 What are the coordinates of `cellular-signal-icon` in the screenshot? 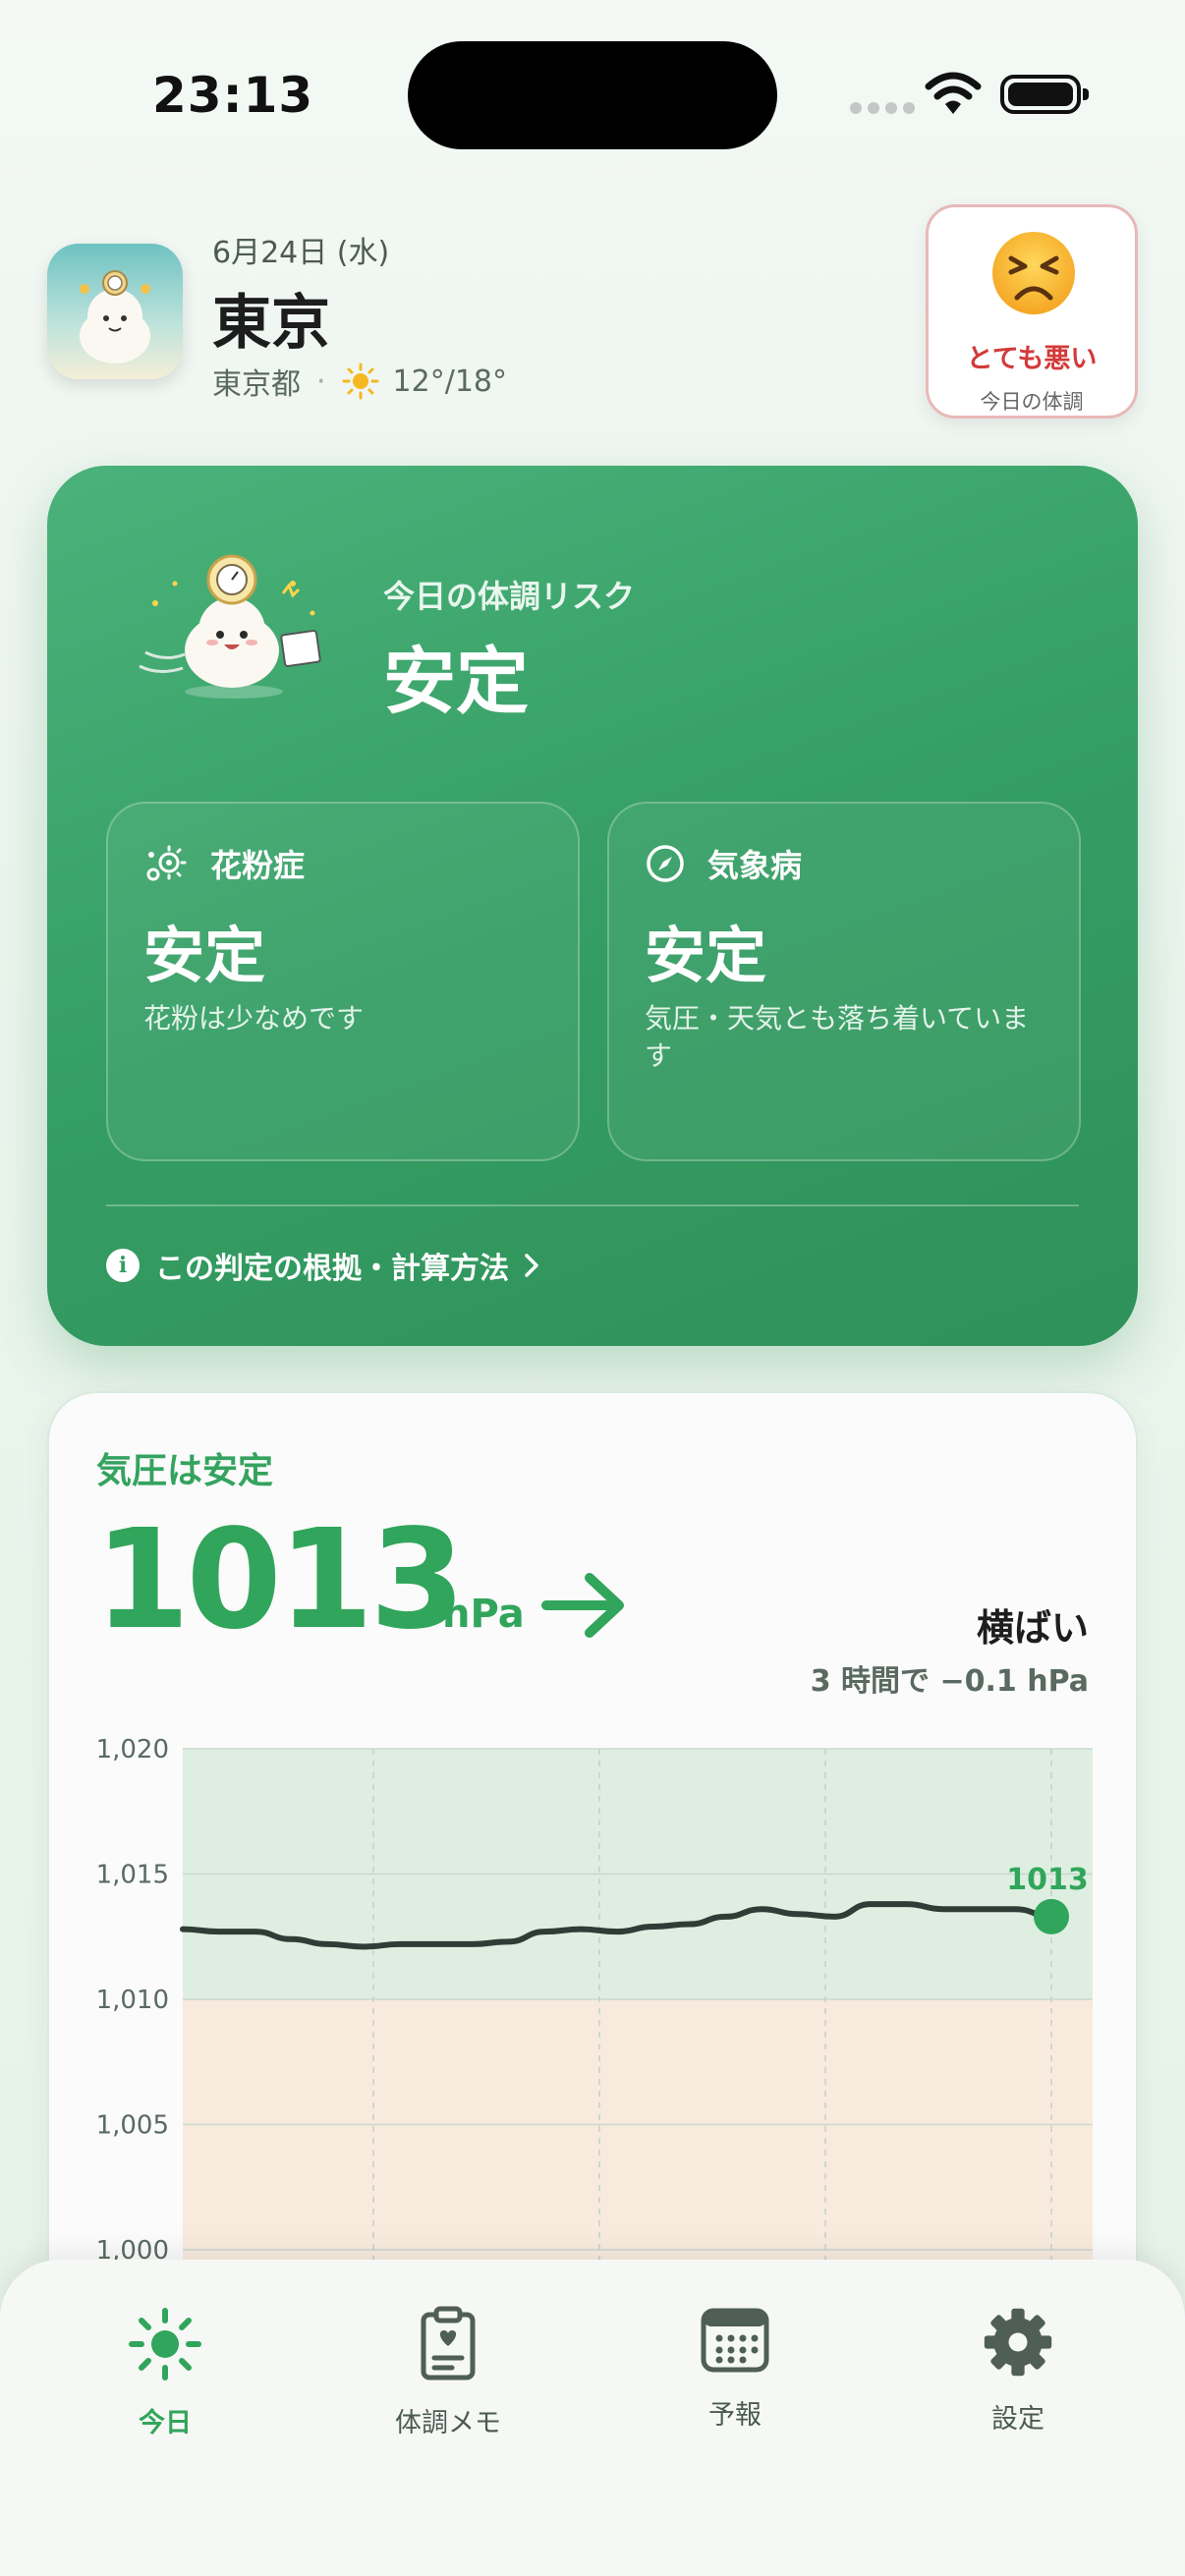 It's located at (883, 108).